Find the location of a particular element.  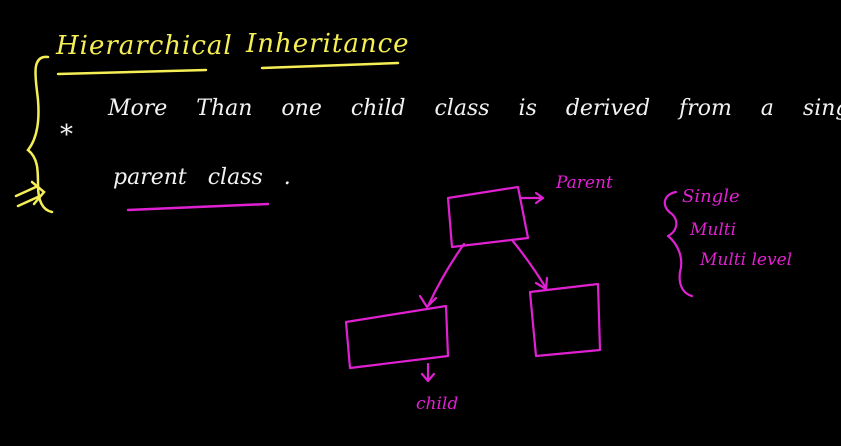

right-child-box is located at coordinates (565, 320).